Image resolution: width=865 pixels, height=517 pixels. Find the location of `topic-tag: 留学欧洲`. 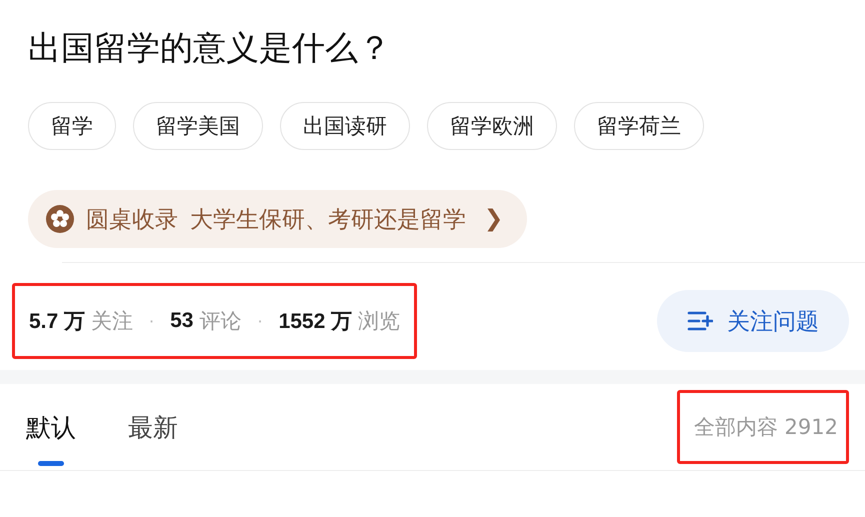

topic-tag: 留学欧洲 is located at coordinates (492, 126).